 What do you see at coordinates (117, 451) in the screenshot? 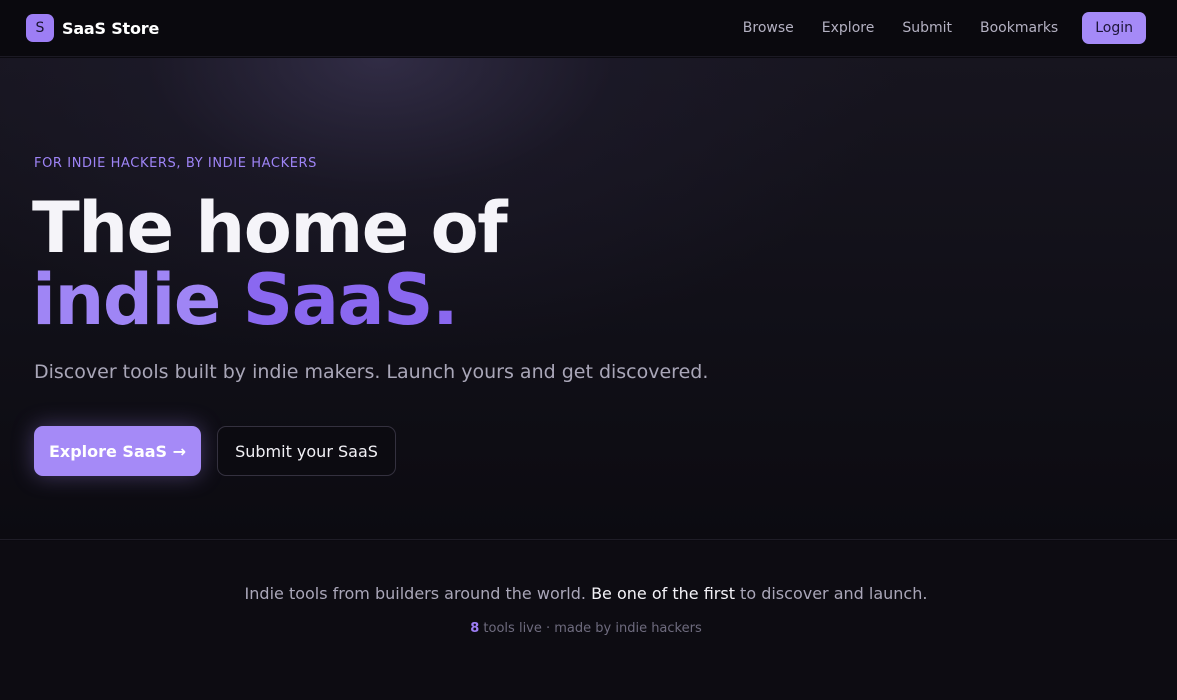
I see `explore-saas-button: Explore SaaS →` at bounding box center [117, 451].